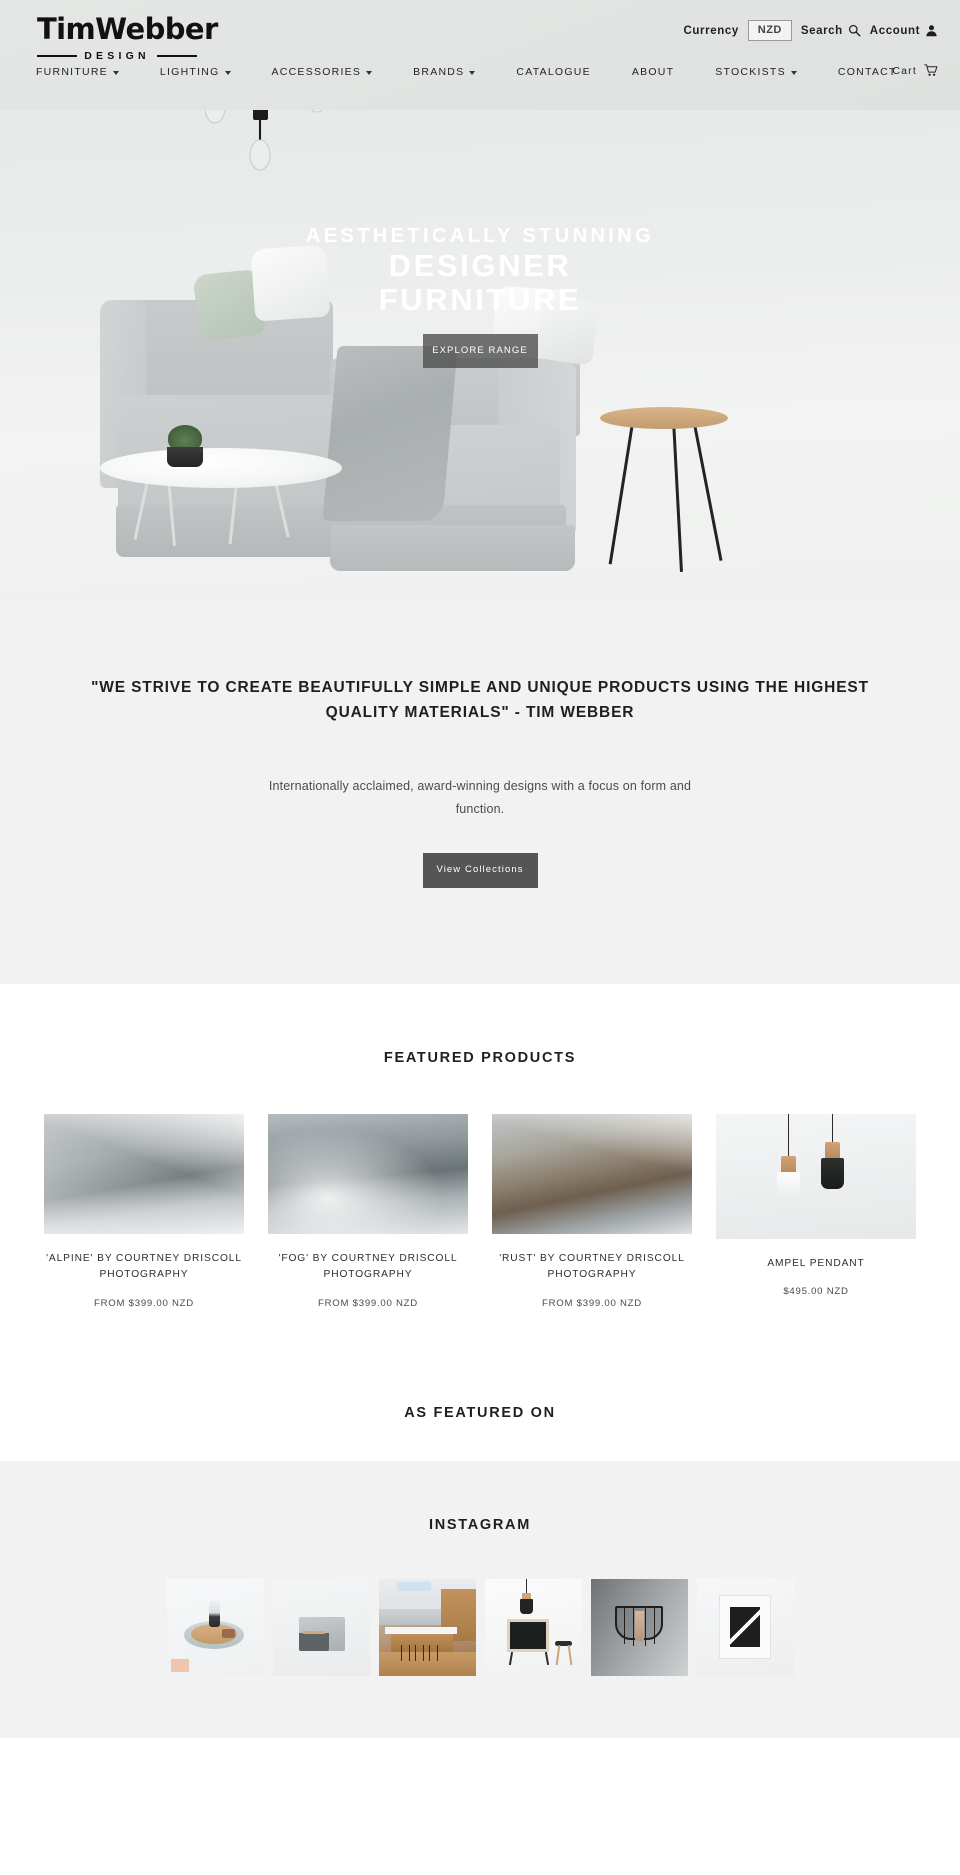 The image size is (960, 1875). Describe the element at coordinates (480, 1057) in the screenshot. I see `featured-products-title: FEATURED PRODUCTS` at that location.